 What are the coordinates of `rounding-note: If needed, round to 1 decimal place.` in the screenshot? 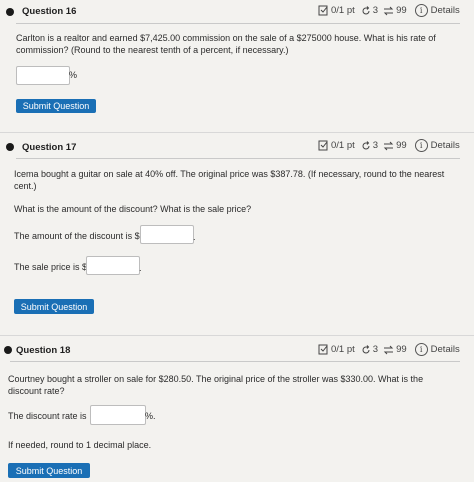 It's located at (80, 445).